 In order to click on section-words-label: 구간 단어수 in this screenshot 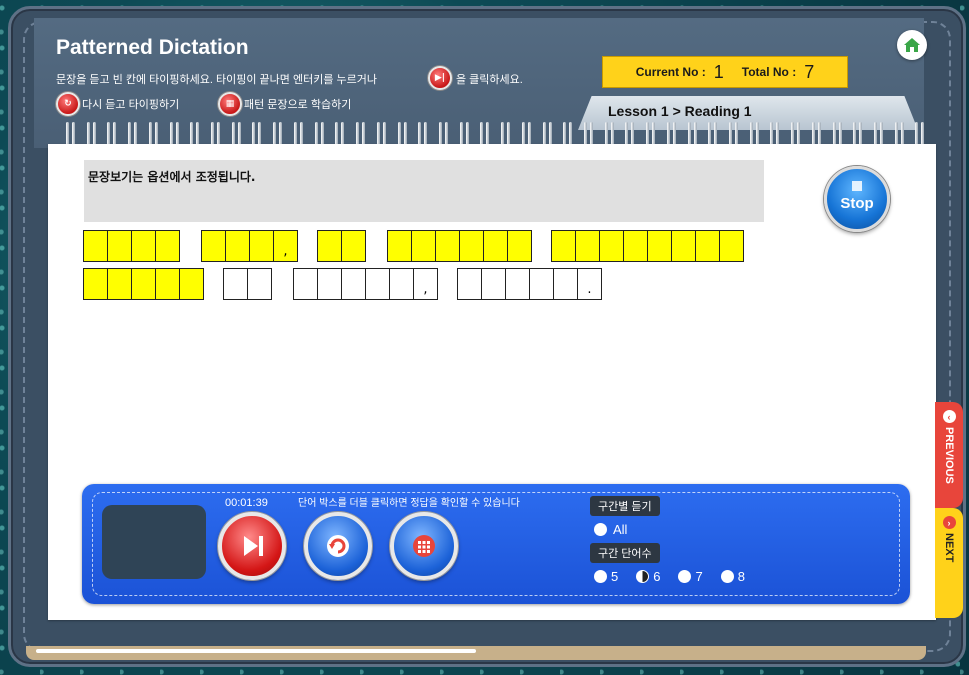, I will do `click(625, 553)`.